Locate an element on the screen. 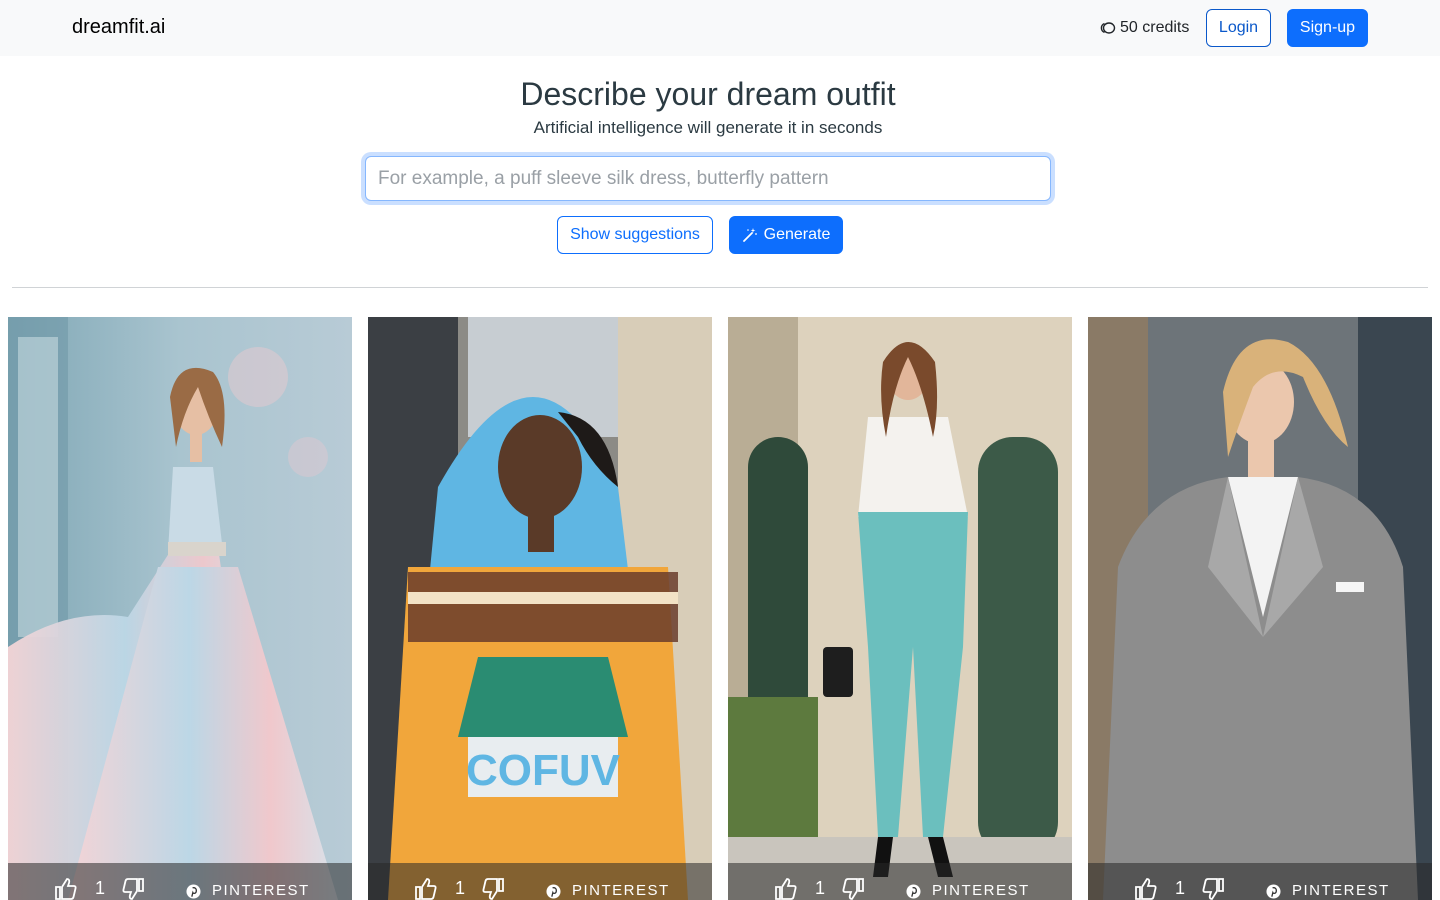 This screenshot has height=900, width=1440. page-title: Describe your dream outfit is located at coordinates (708, 94).